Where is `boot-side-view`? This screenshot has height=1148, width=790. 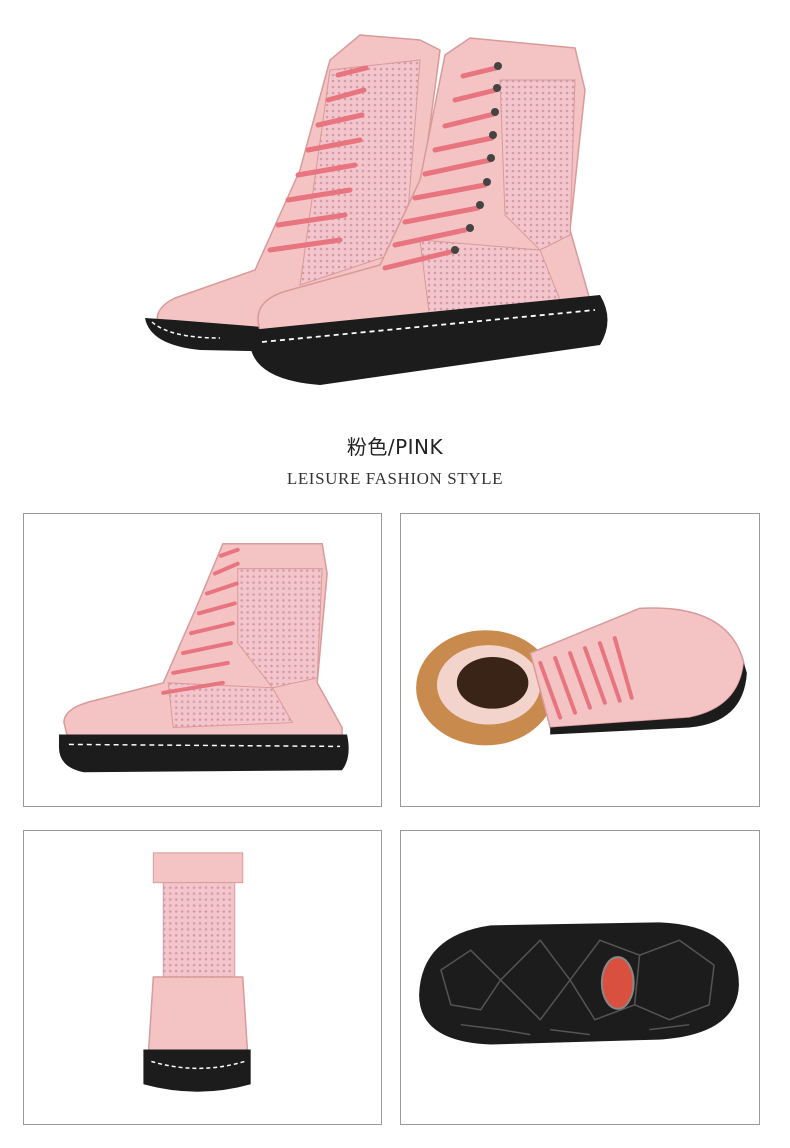
boot-side-view is located at coordinates (203, 658).